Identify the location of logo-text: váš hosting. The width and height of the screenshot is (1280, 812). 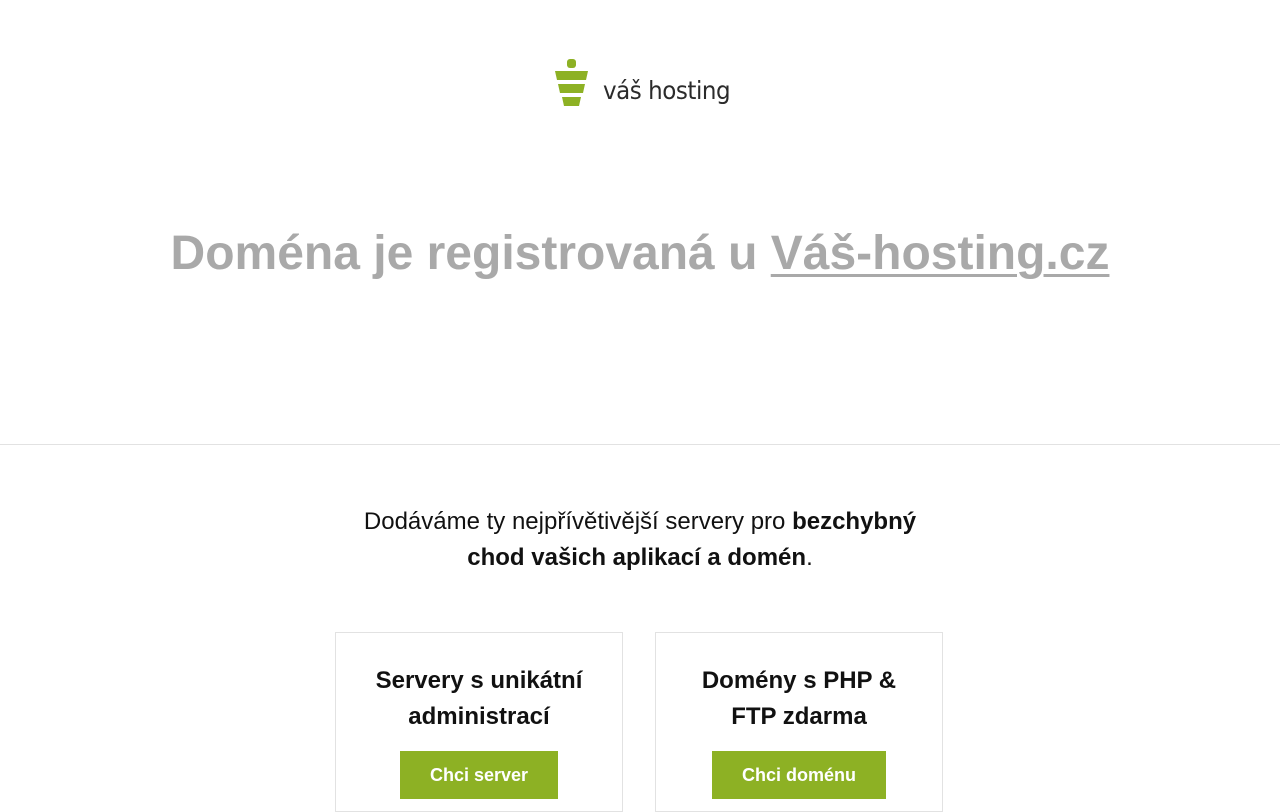
(667, 90).